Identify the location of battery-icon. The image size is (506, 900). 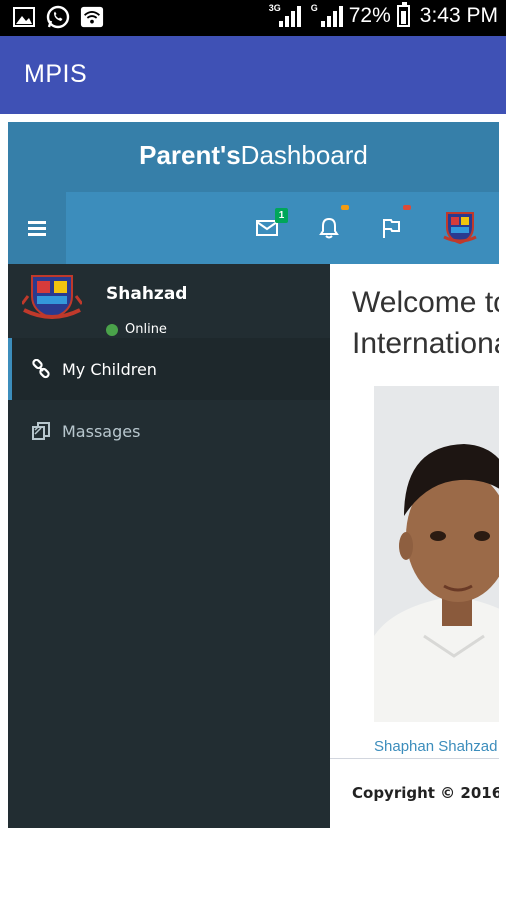
(403, 14).